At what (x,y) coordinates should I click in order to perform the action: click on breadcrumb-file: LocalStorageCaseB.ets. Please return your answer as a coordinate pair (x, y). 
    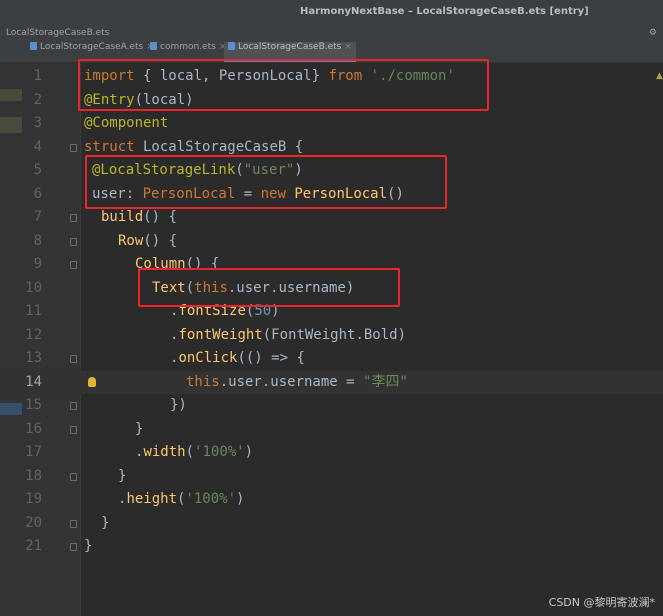
    Looking at the image, I should click on (57, 33).